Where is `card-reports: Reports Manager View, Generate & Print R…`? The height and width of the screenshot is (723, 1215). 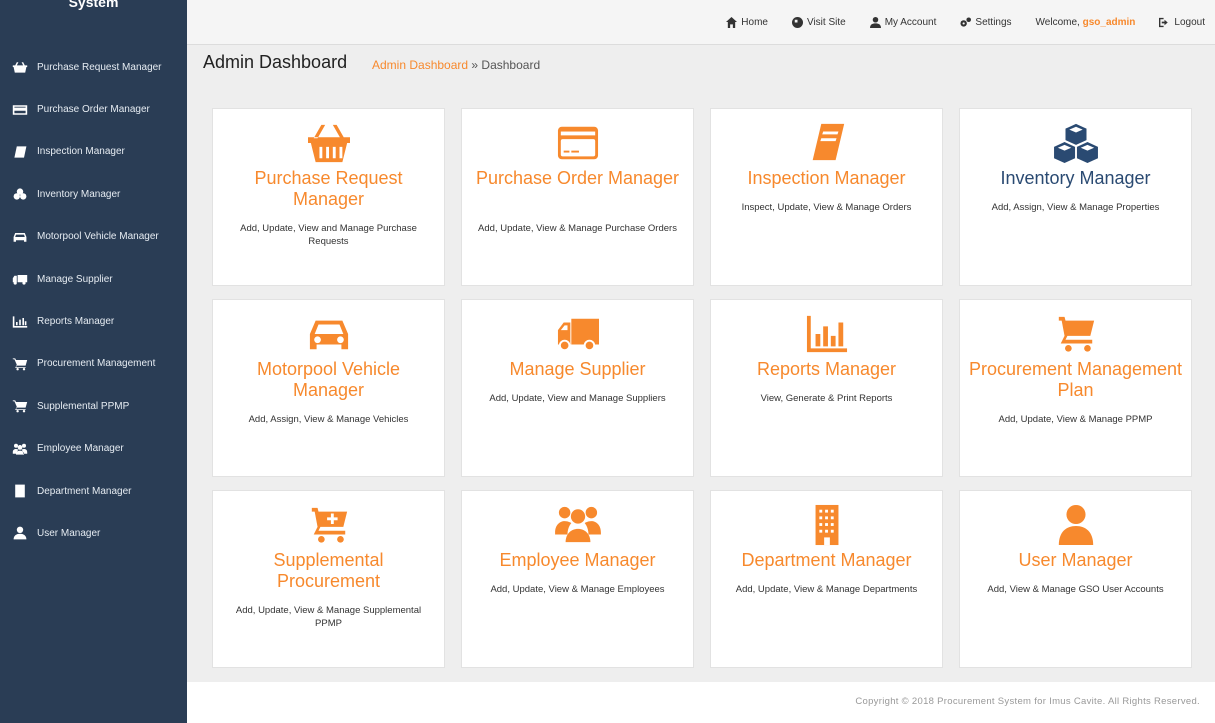 card-reports: Reports Manager View, Generate & Print R… is located at coordinates (826, 388).